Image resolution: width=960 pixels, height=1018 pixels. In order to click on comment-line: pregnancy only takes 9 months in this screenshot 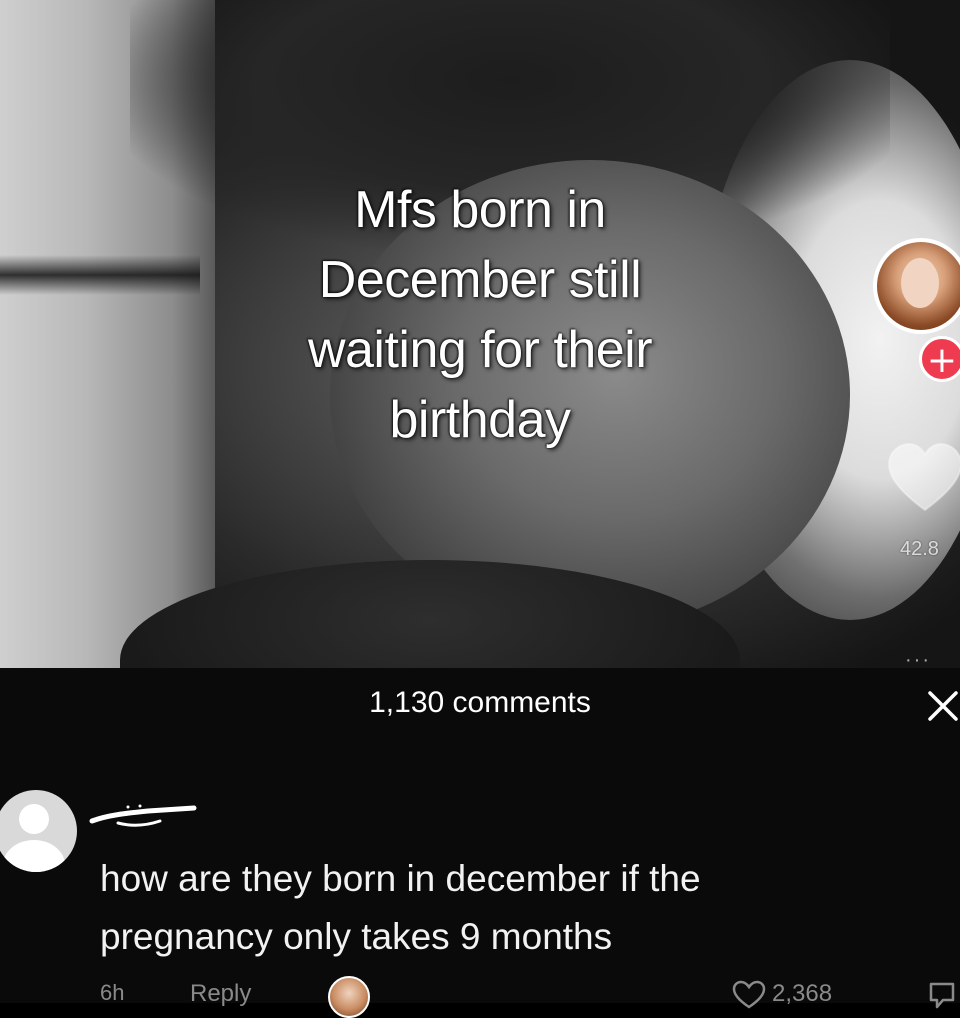, I will do `click(356, 936)`.